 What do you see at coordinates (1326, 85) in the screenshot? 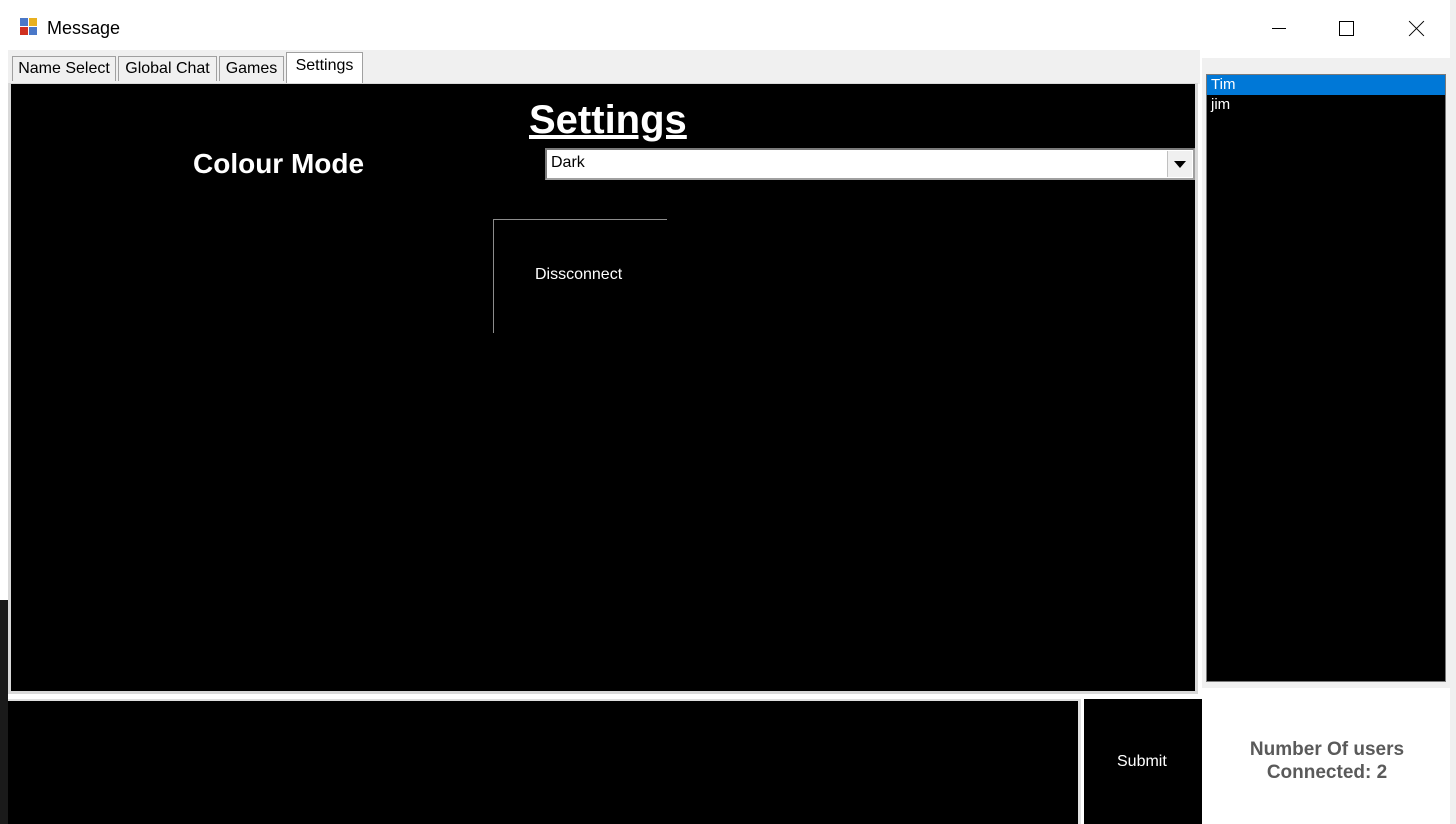
I see `user-list-item: Tim` at bounding box center [1326, 85].